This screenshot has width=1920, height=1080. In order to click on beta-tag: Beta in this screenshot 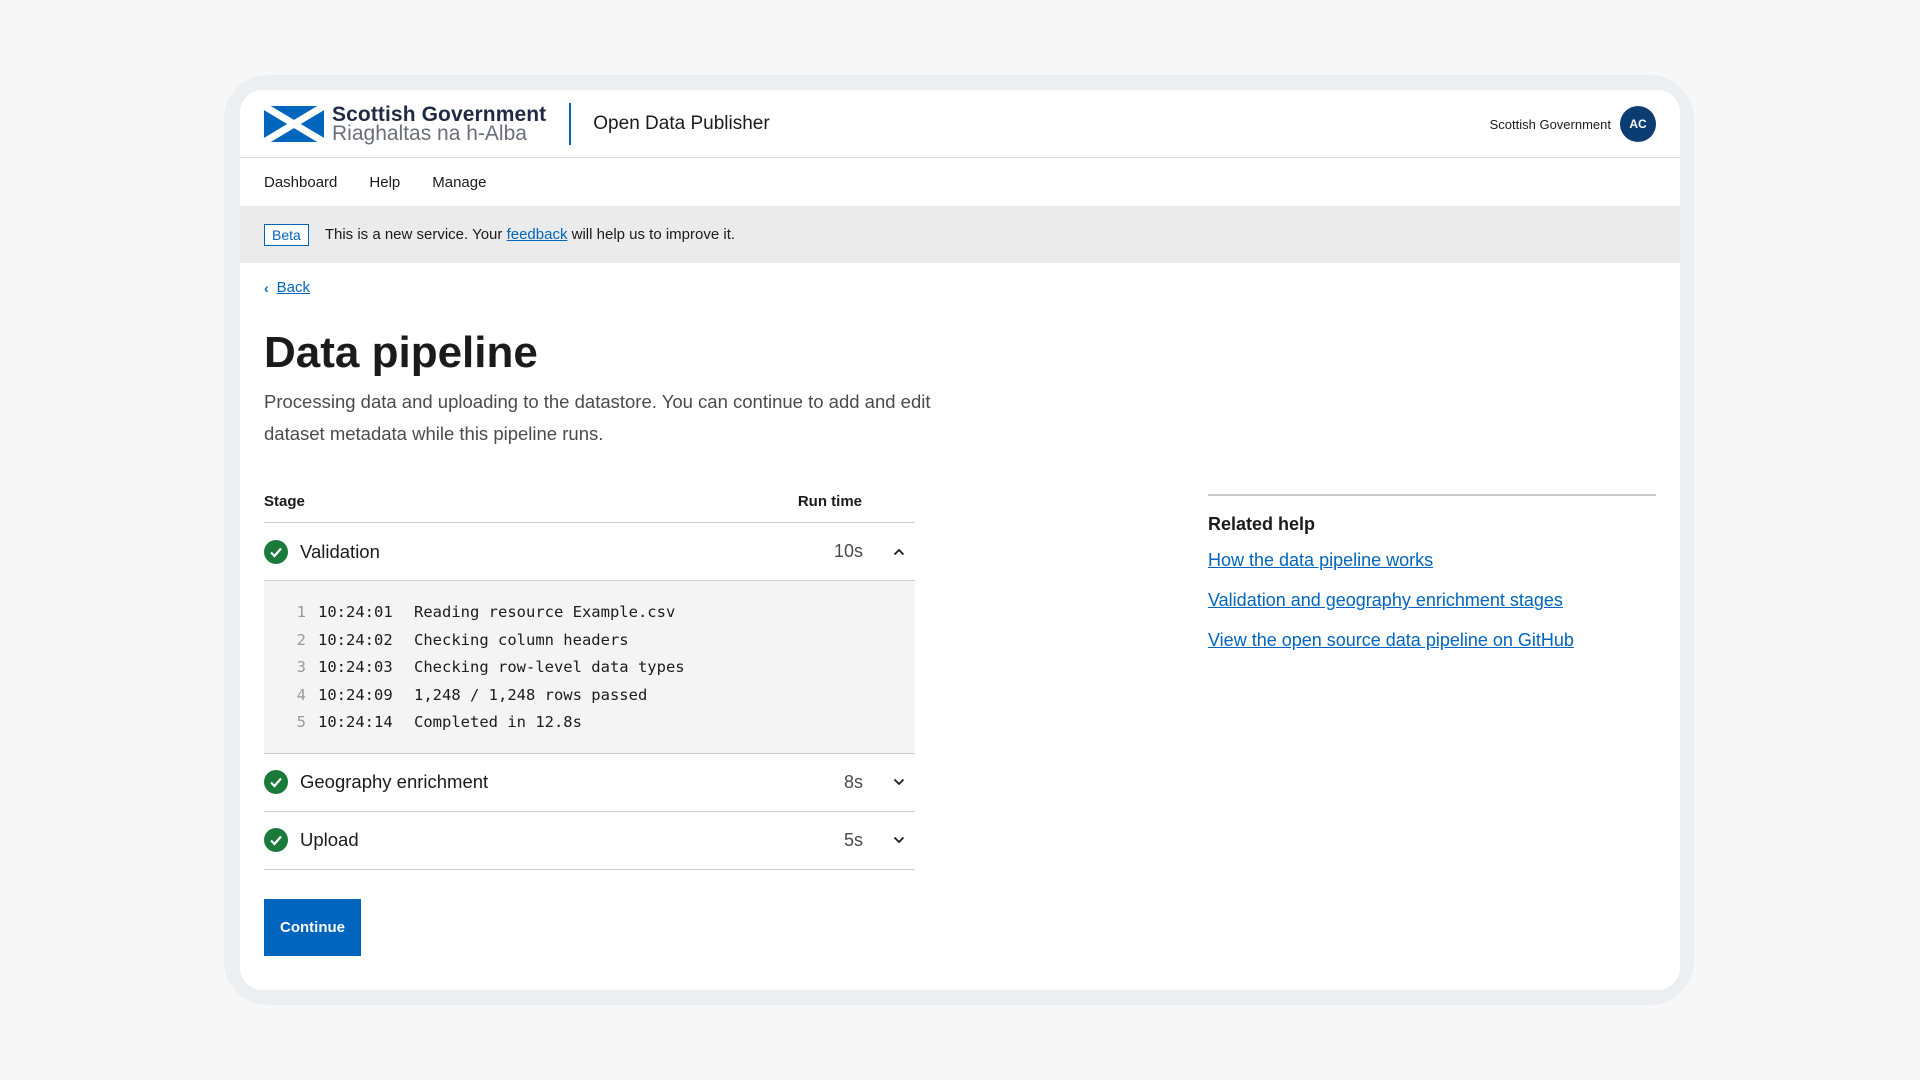, I will do `click(286, 234)`.